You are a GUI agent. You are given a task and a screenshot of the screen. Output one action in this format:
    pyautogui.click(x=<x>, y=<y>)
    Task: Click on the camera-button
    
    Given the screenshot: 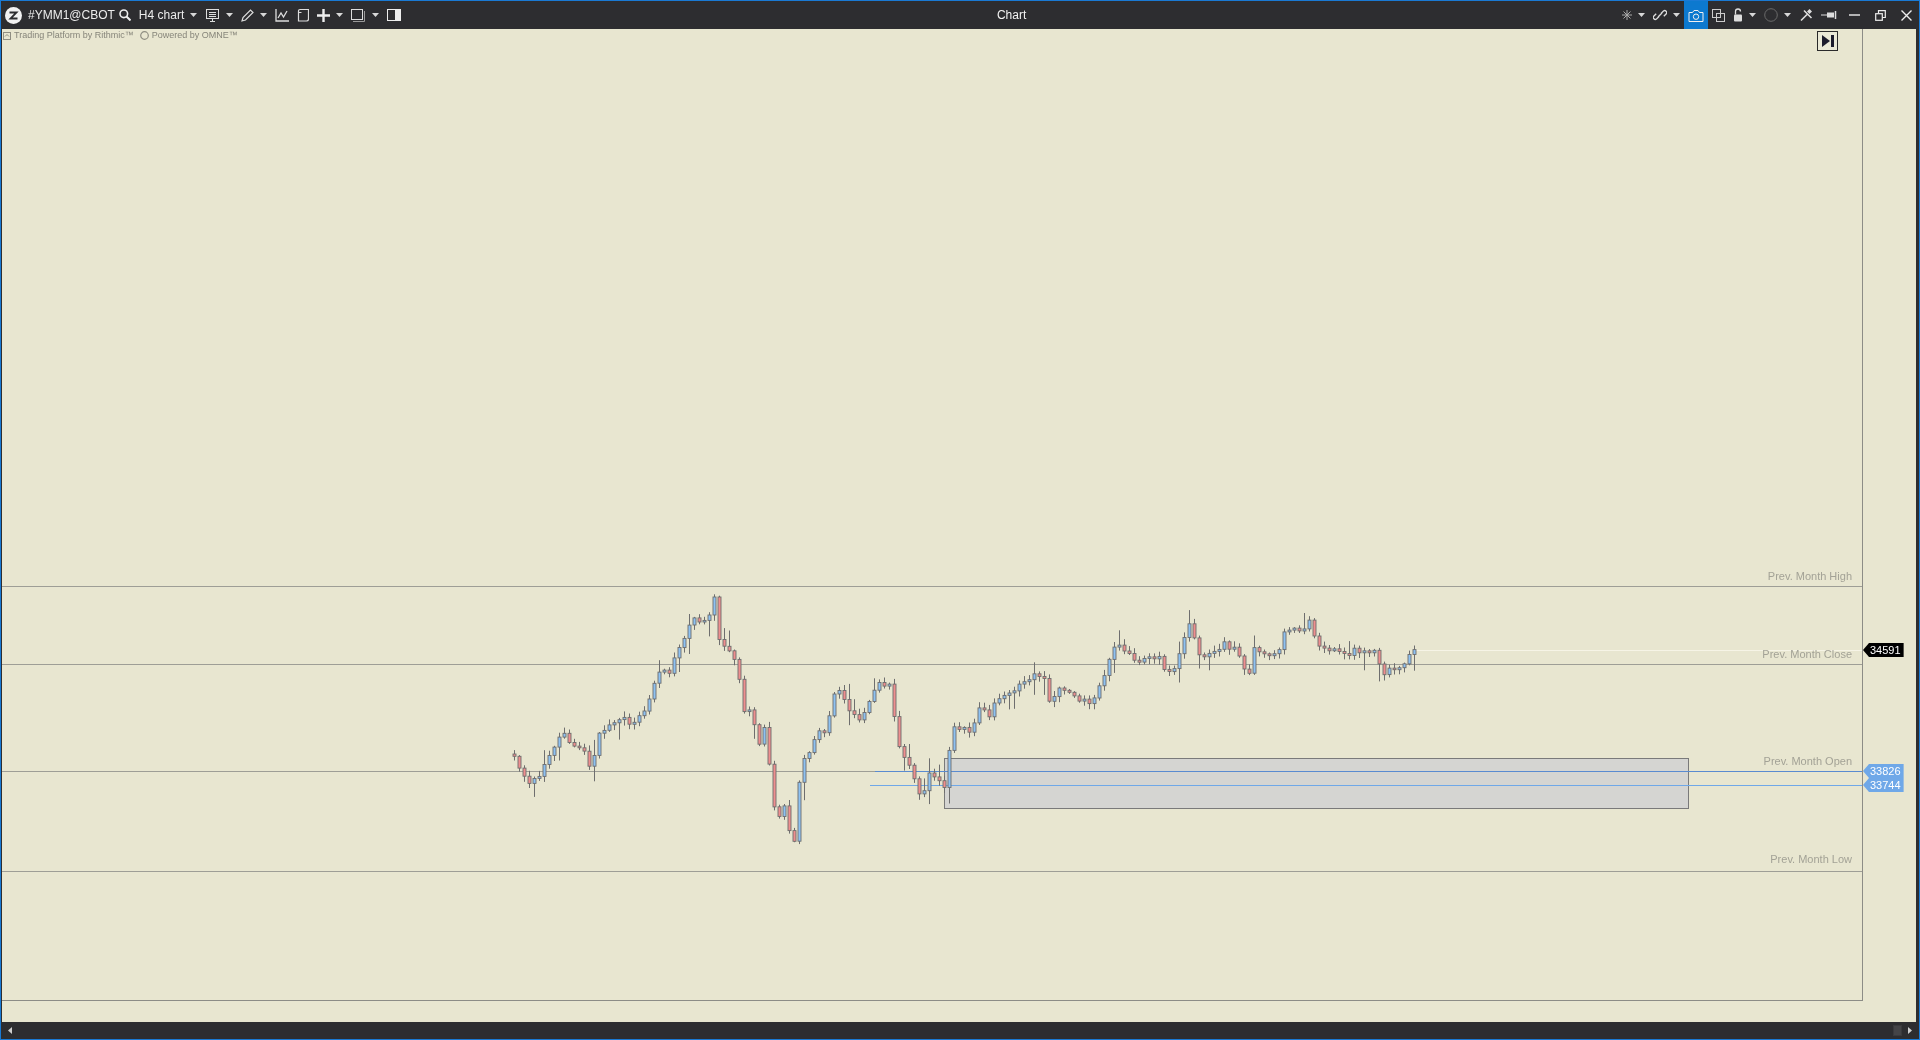 What is the action you would take?
    pyautogui.click(x=1696, y=15)
    